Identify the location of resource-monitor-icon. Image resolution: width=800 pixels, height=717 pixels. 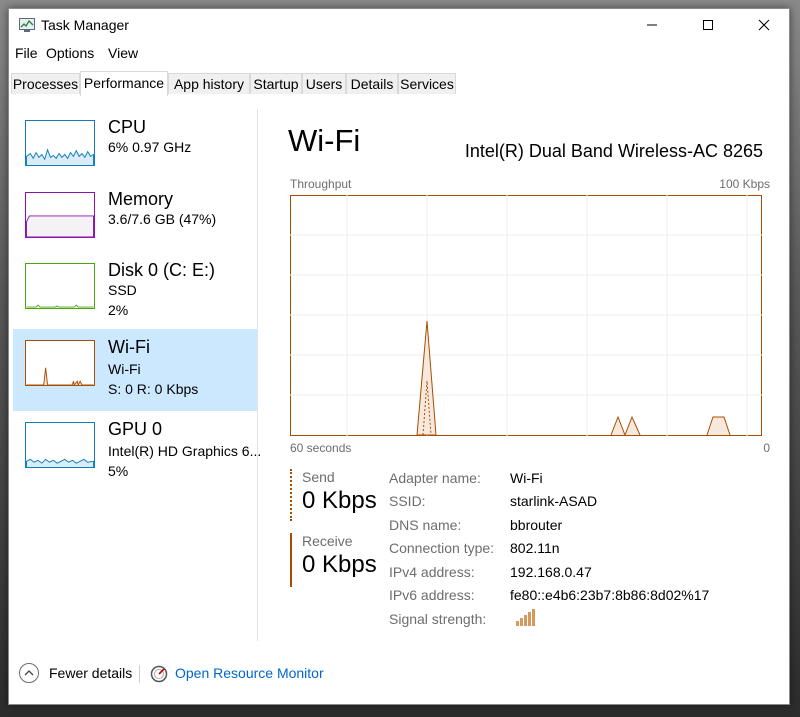
(159, 674).